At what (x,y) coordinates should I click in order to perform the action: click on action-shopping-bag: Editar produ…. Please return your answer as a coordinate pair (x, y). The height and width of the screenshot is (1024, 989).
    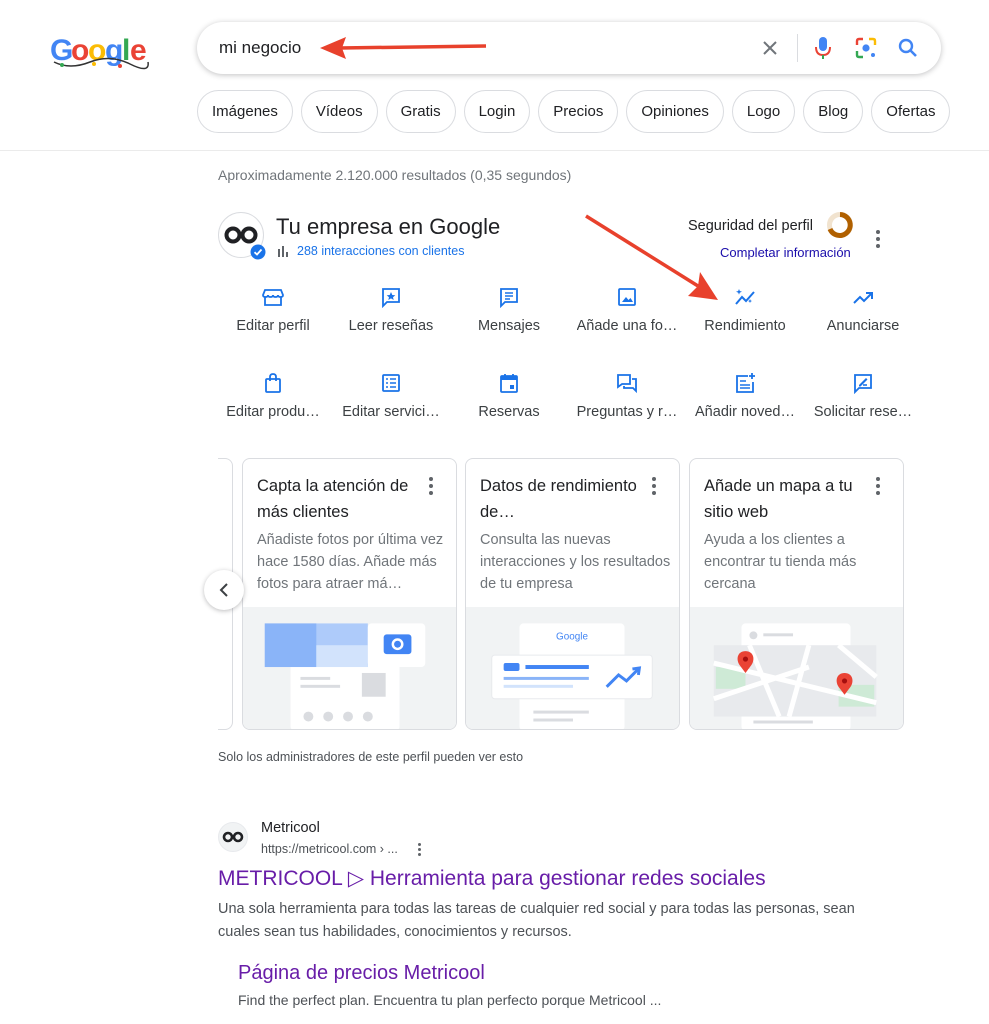
    Looking at the image, I should click on (273, 396).